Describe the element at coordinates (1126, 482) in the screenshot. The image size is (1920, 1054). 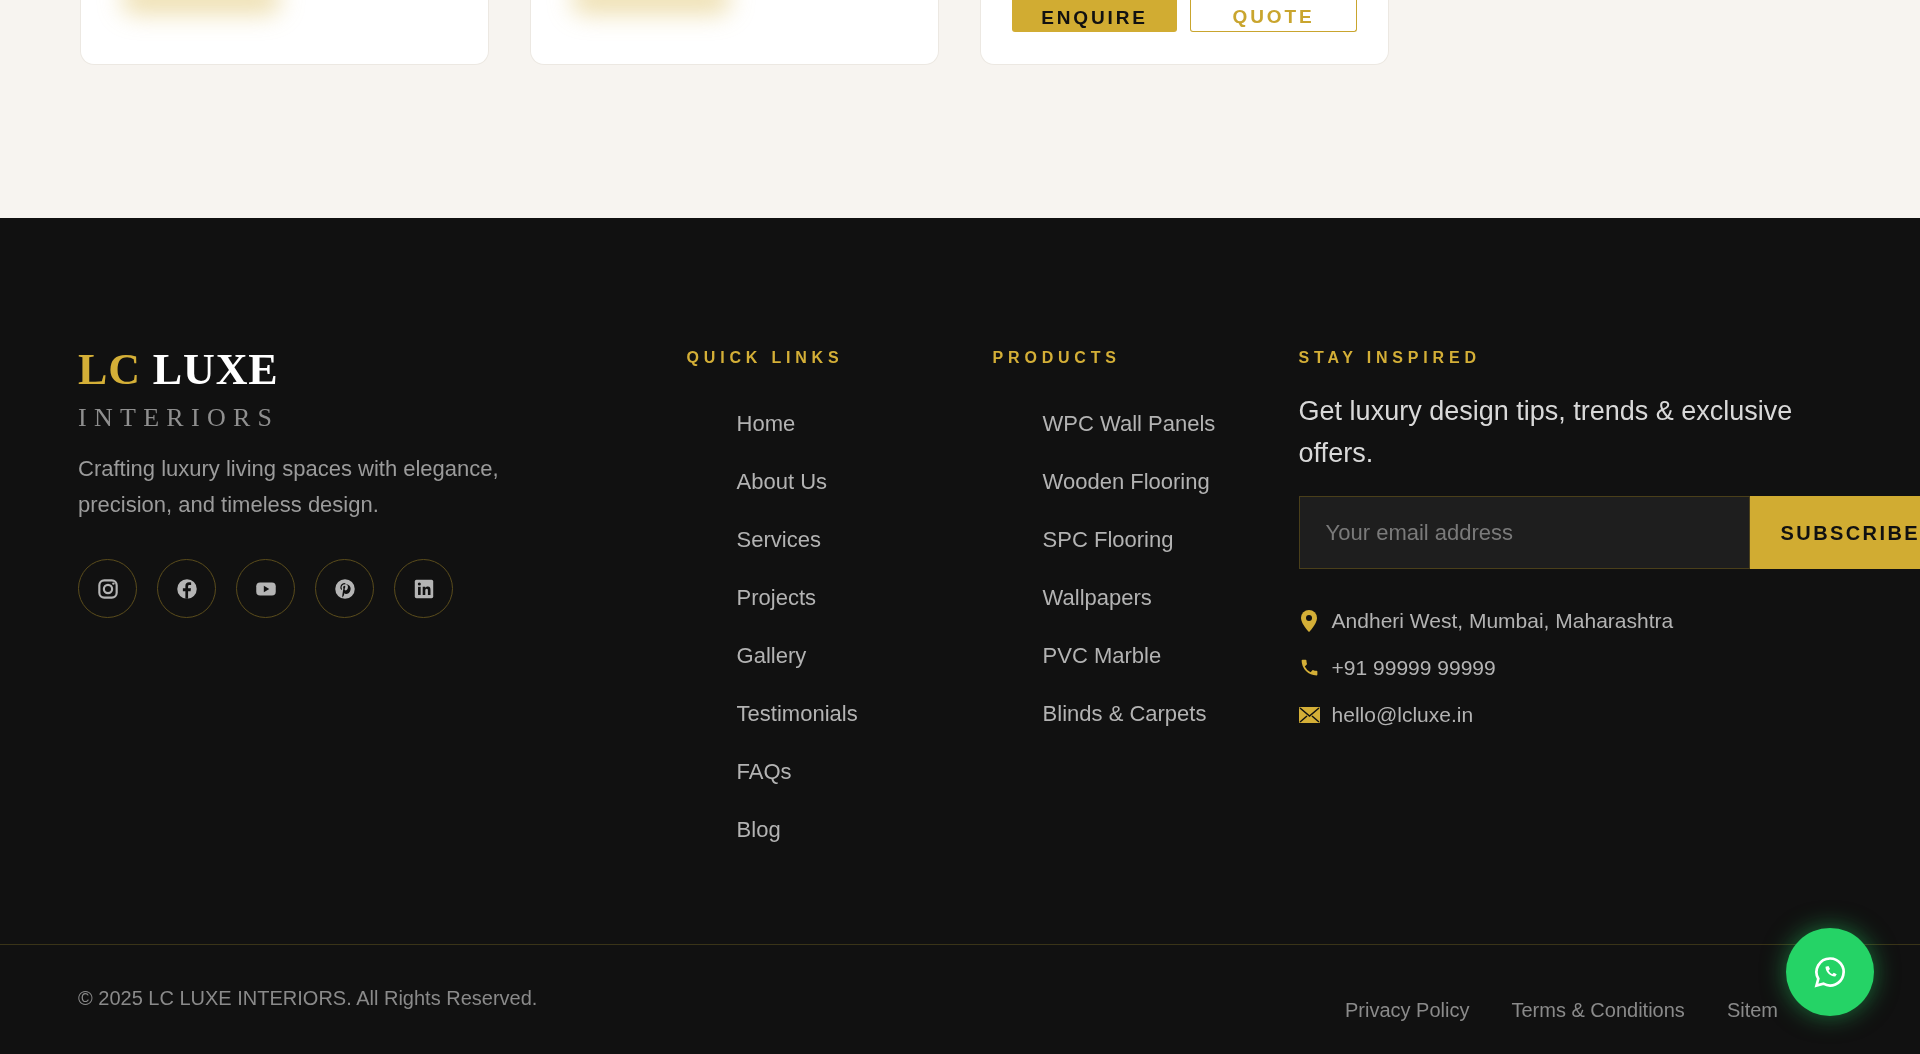
I see `footer-link: Wooden Flooring` at that location.